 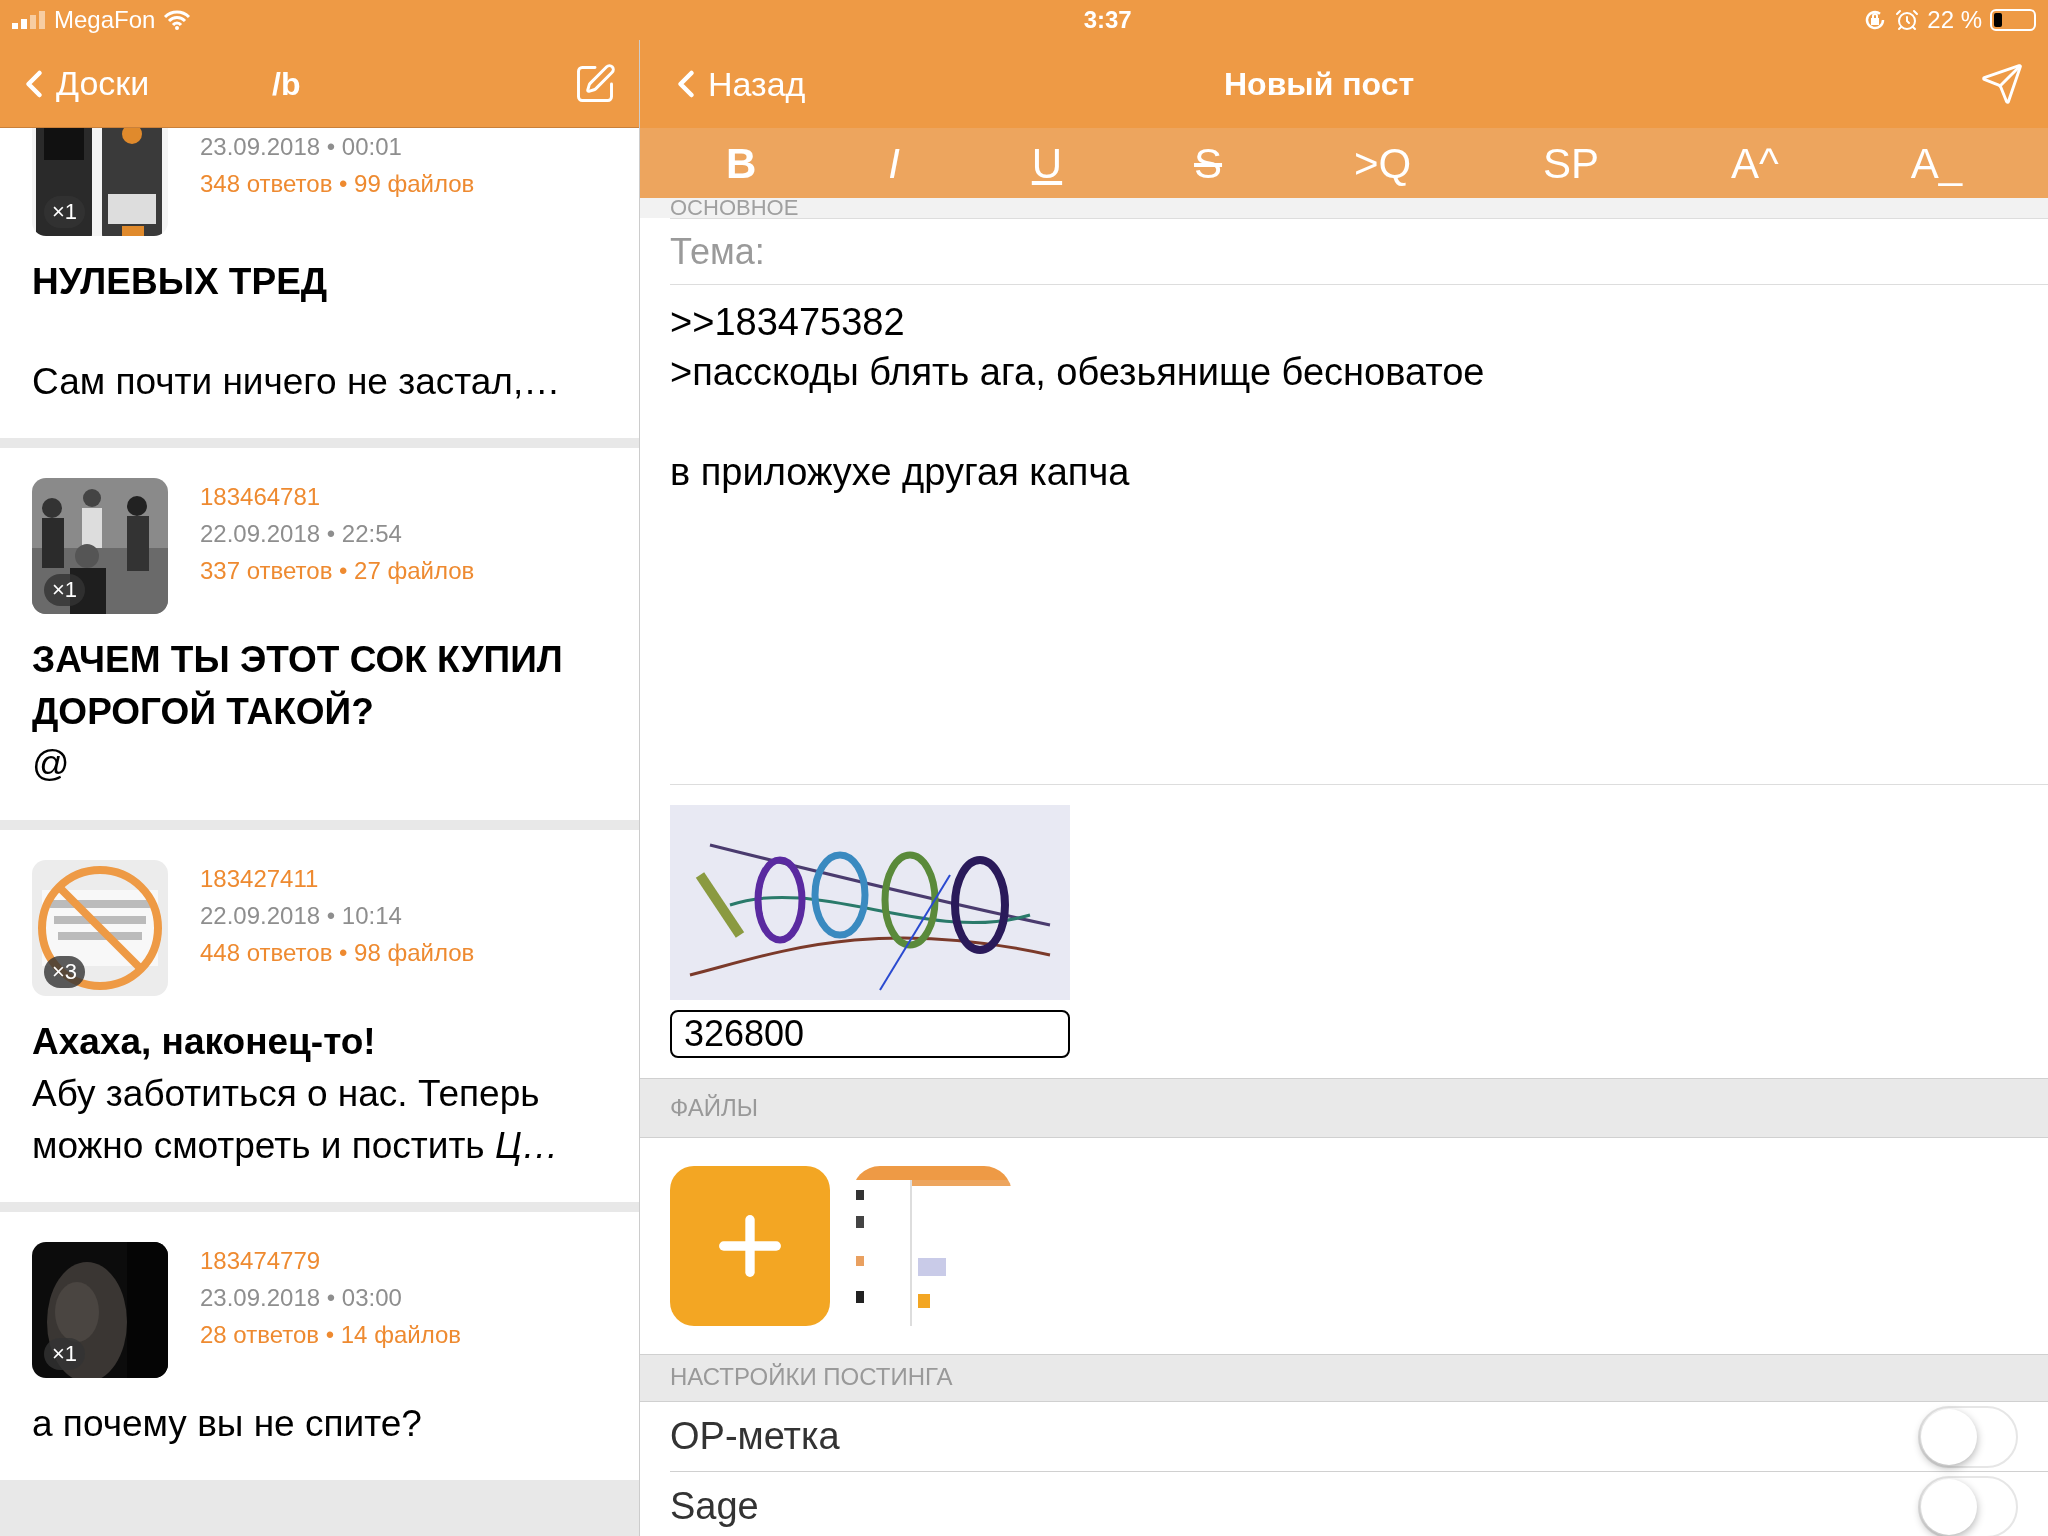 What do you see at coordinates (750, 1246) in the screenshot?
I see `add-file-button` at bounding box center [750, 1246].